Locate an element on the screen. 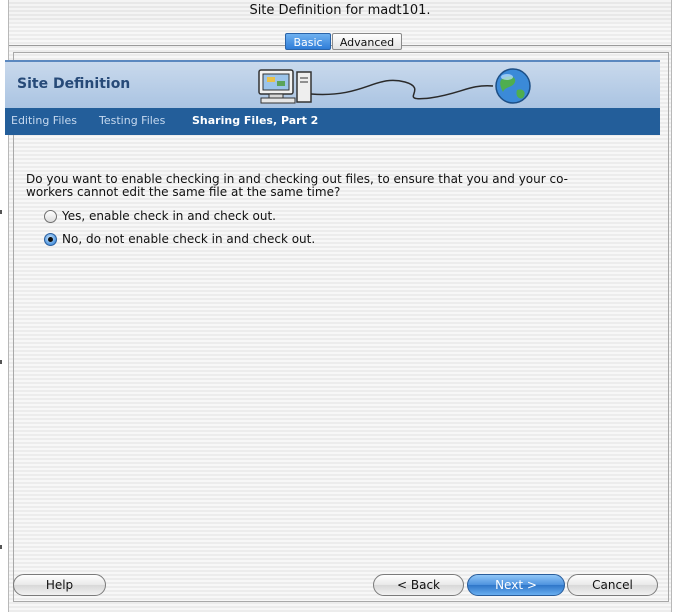  window-title: Site Definition for madt101. is located at coordinates (340, 11).